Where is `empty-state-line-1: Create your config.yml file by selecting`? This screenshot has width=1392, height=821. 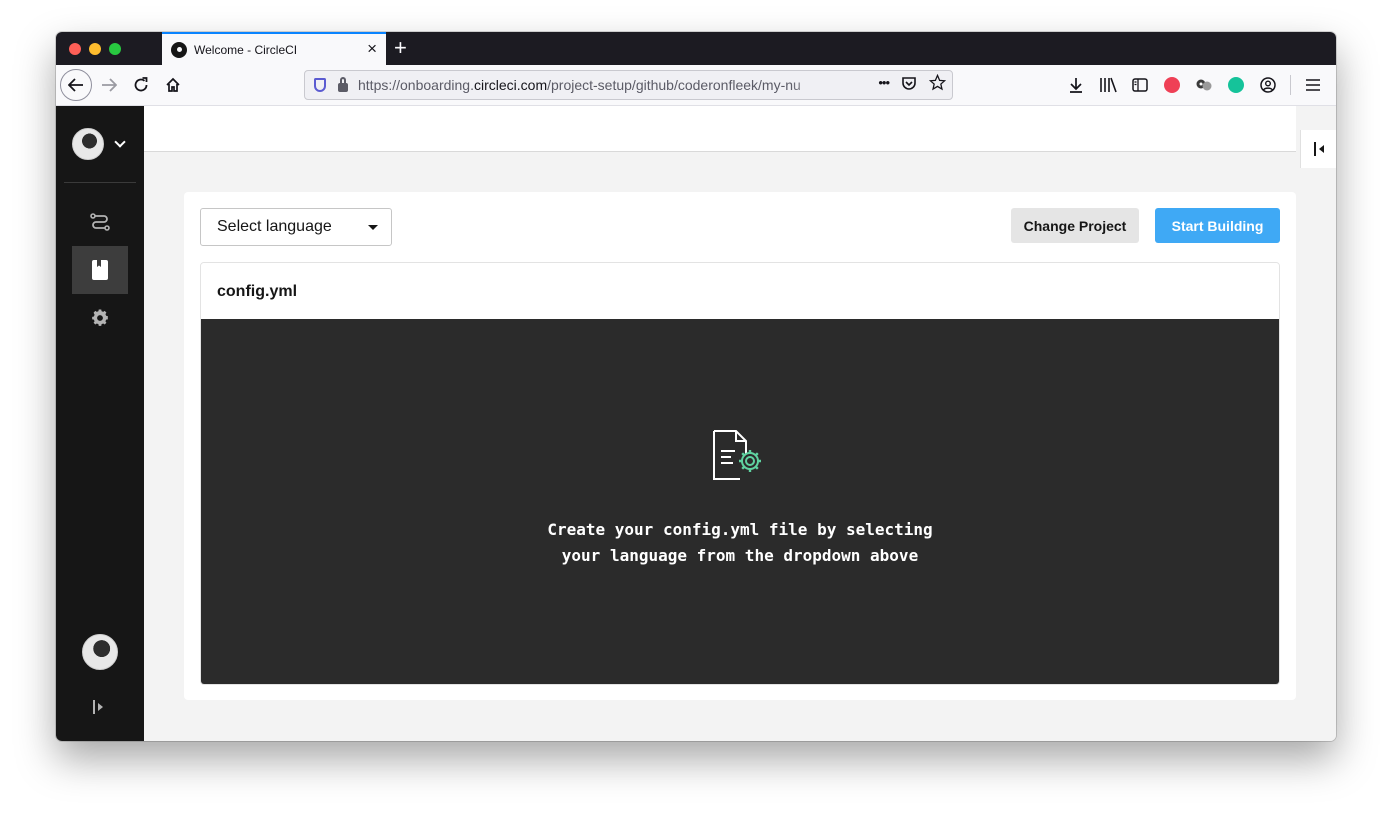 empty-state-line-1: Create your config.yml file by selecting is located at coordinates (740, 529).